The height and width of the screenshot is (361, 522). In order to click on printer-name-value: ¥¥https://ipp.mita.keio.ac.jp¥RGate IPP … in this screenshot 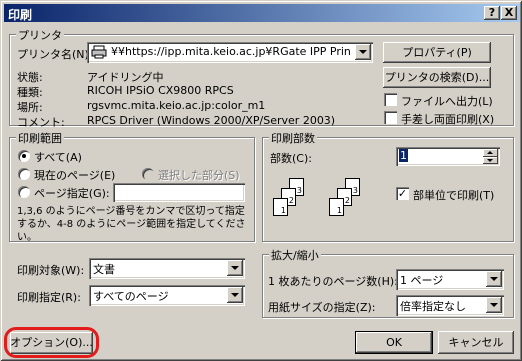, I will do `click(231, 51)`.